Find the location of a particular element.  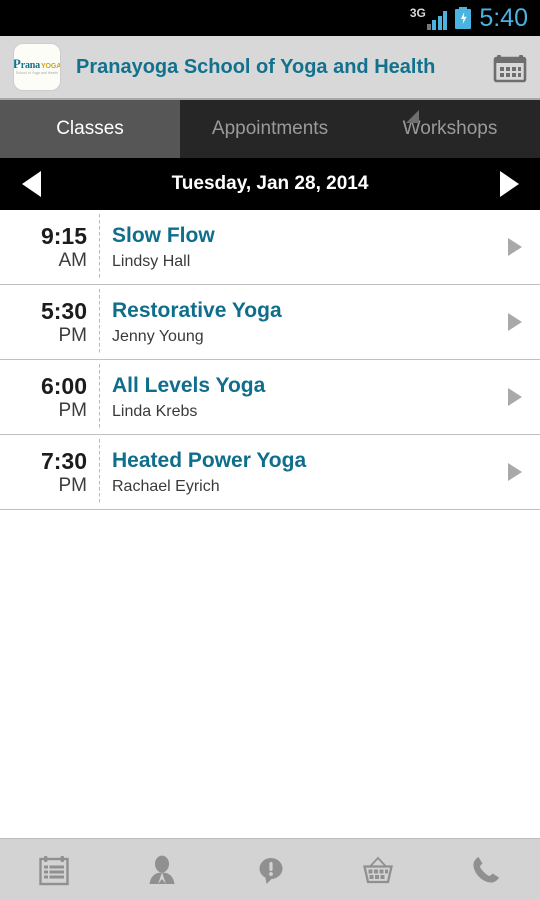

calendar-button is located at coordinates (510, 67).